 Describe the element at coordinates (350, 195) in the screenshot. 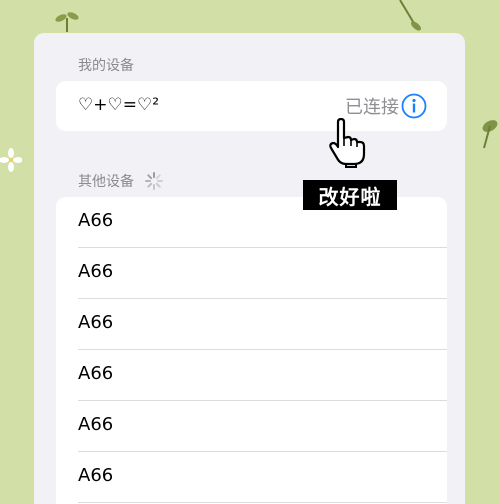

I see `overlay-caption: 改好啦` at that location.